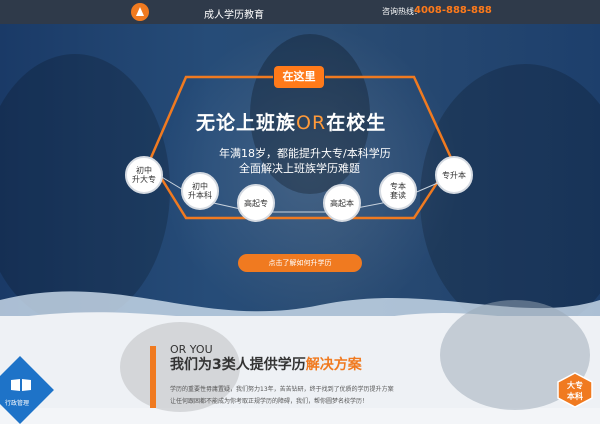 This screenshot has height=424, width=600. I want to click on hero-subtitle-2: 全面解决上班族学历难题, so click(299, 168).